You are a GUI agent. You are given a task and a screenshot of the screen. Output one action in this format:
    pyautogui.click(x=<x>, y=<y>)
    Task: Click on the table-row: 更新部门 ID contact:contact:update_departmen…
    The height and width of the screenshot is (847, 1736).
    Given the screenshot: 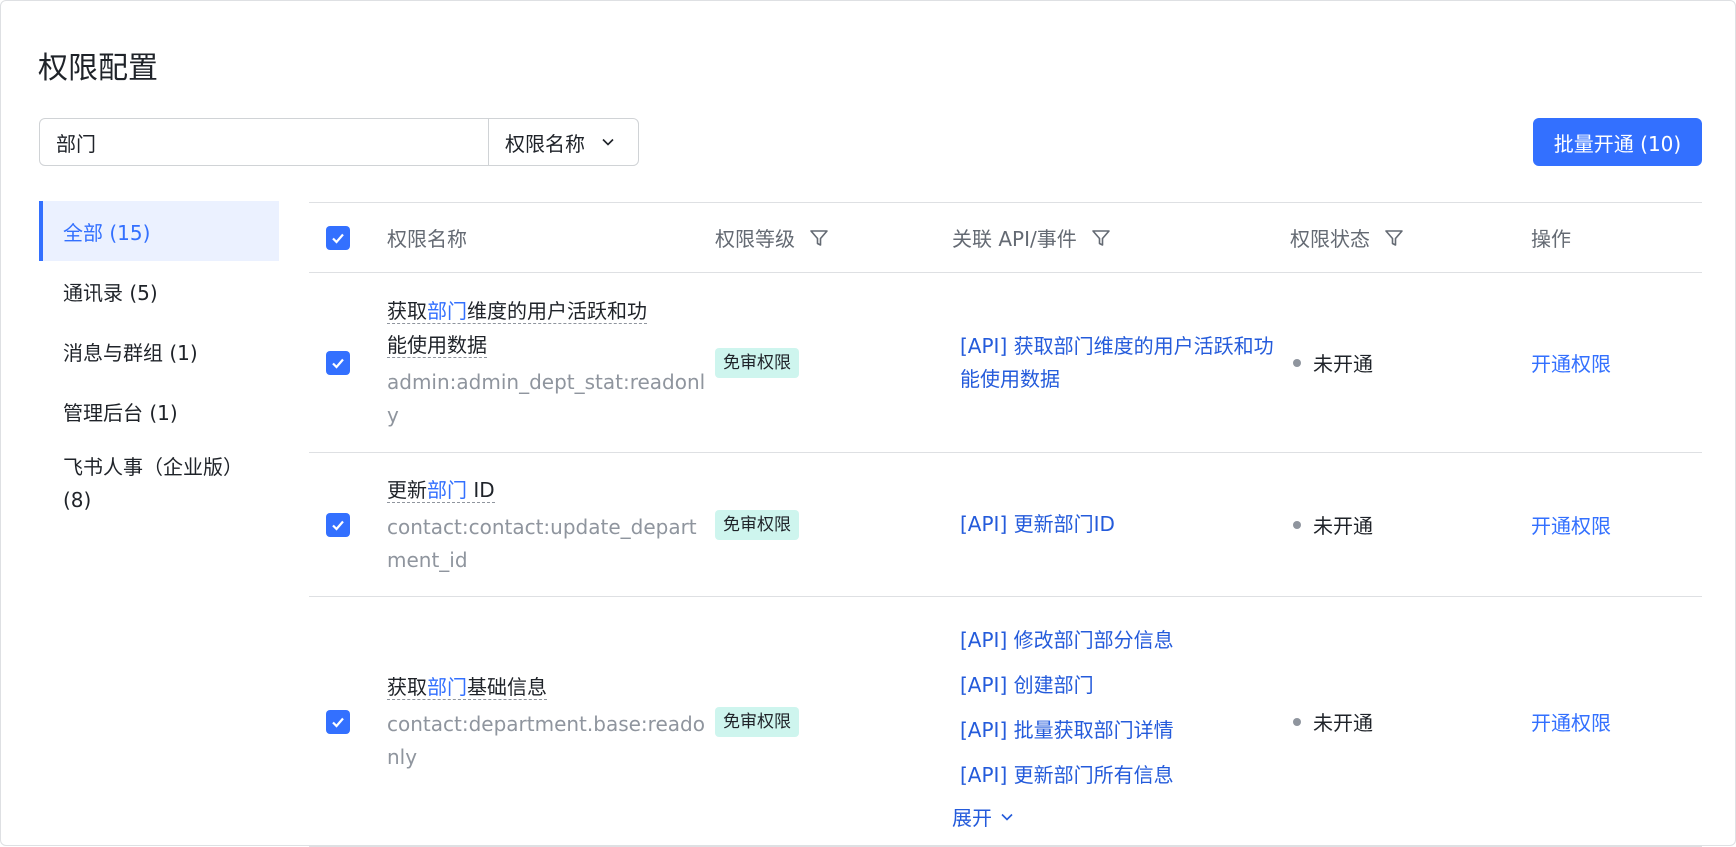 What is the action you would take?
    pyautogui.click(x=1005, y=525)
    